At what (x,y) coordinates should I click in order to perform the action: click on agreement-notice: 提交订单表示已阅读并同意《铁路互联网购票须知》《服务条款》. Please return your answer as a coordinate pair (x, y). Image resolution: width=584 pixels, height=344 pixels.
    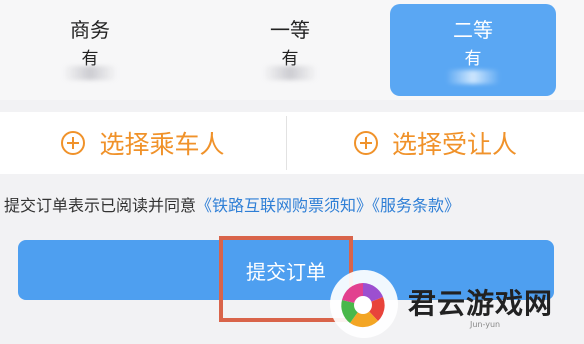
    Looking at the image, I should click on (232, 204).